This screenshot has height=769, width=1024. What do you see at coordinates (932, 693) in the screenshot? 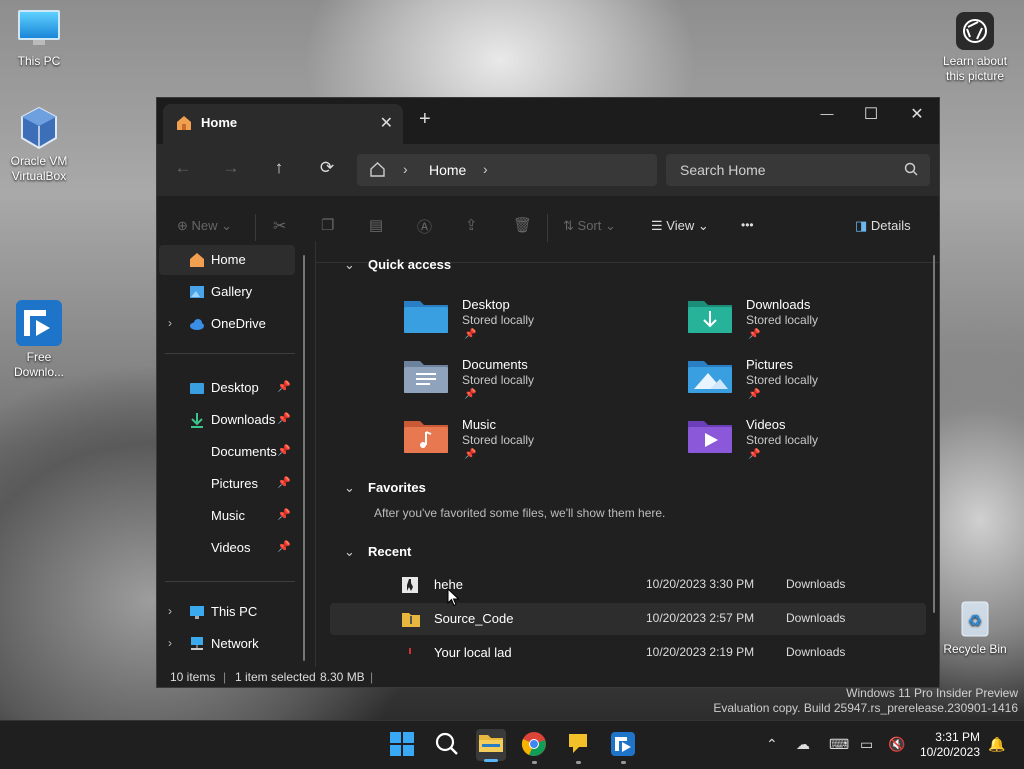
I see `watermark-line1: Windows 11 Pro Insider Preview` at bounding box center [932, 693].